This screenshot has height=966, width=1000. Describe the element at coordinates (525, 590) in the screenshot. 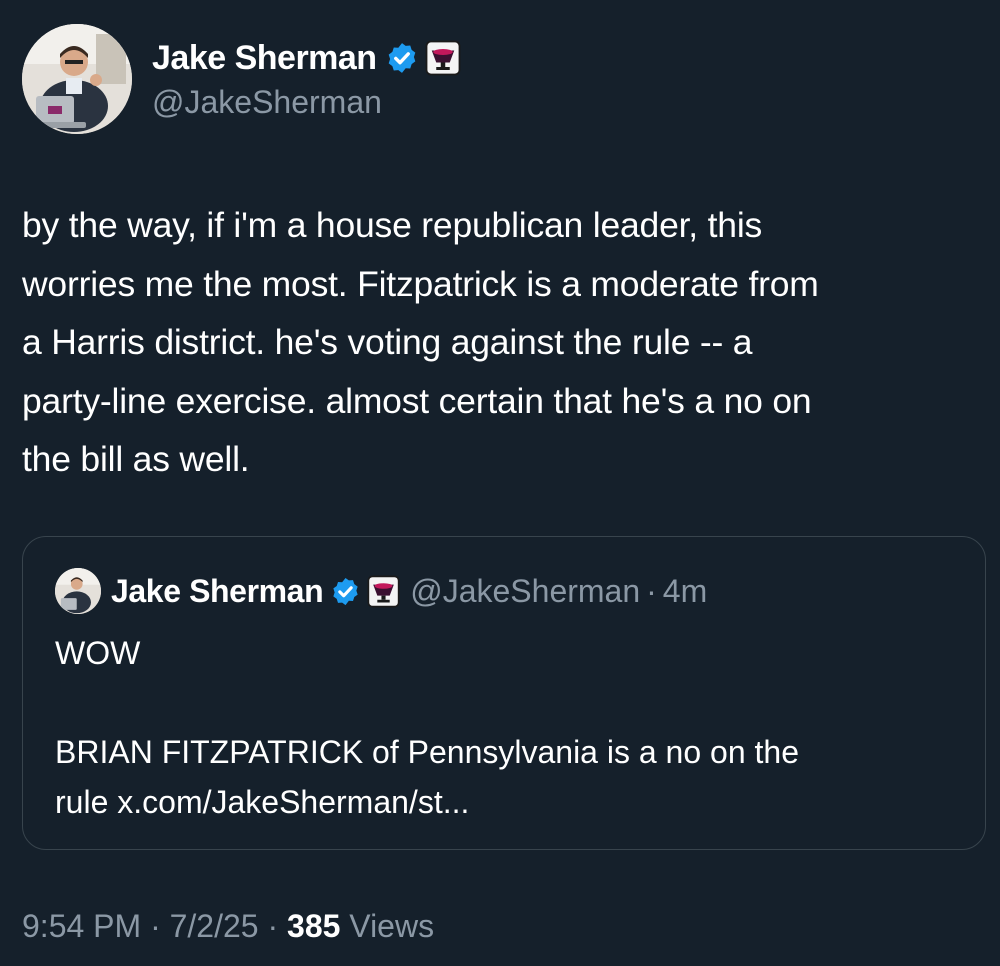

I see `quoted-author-handle: @JakeSherman` at that location.